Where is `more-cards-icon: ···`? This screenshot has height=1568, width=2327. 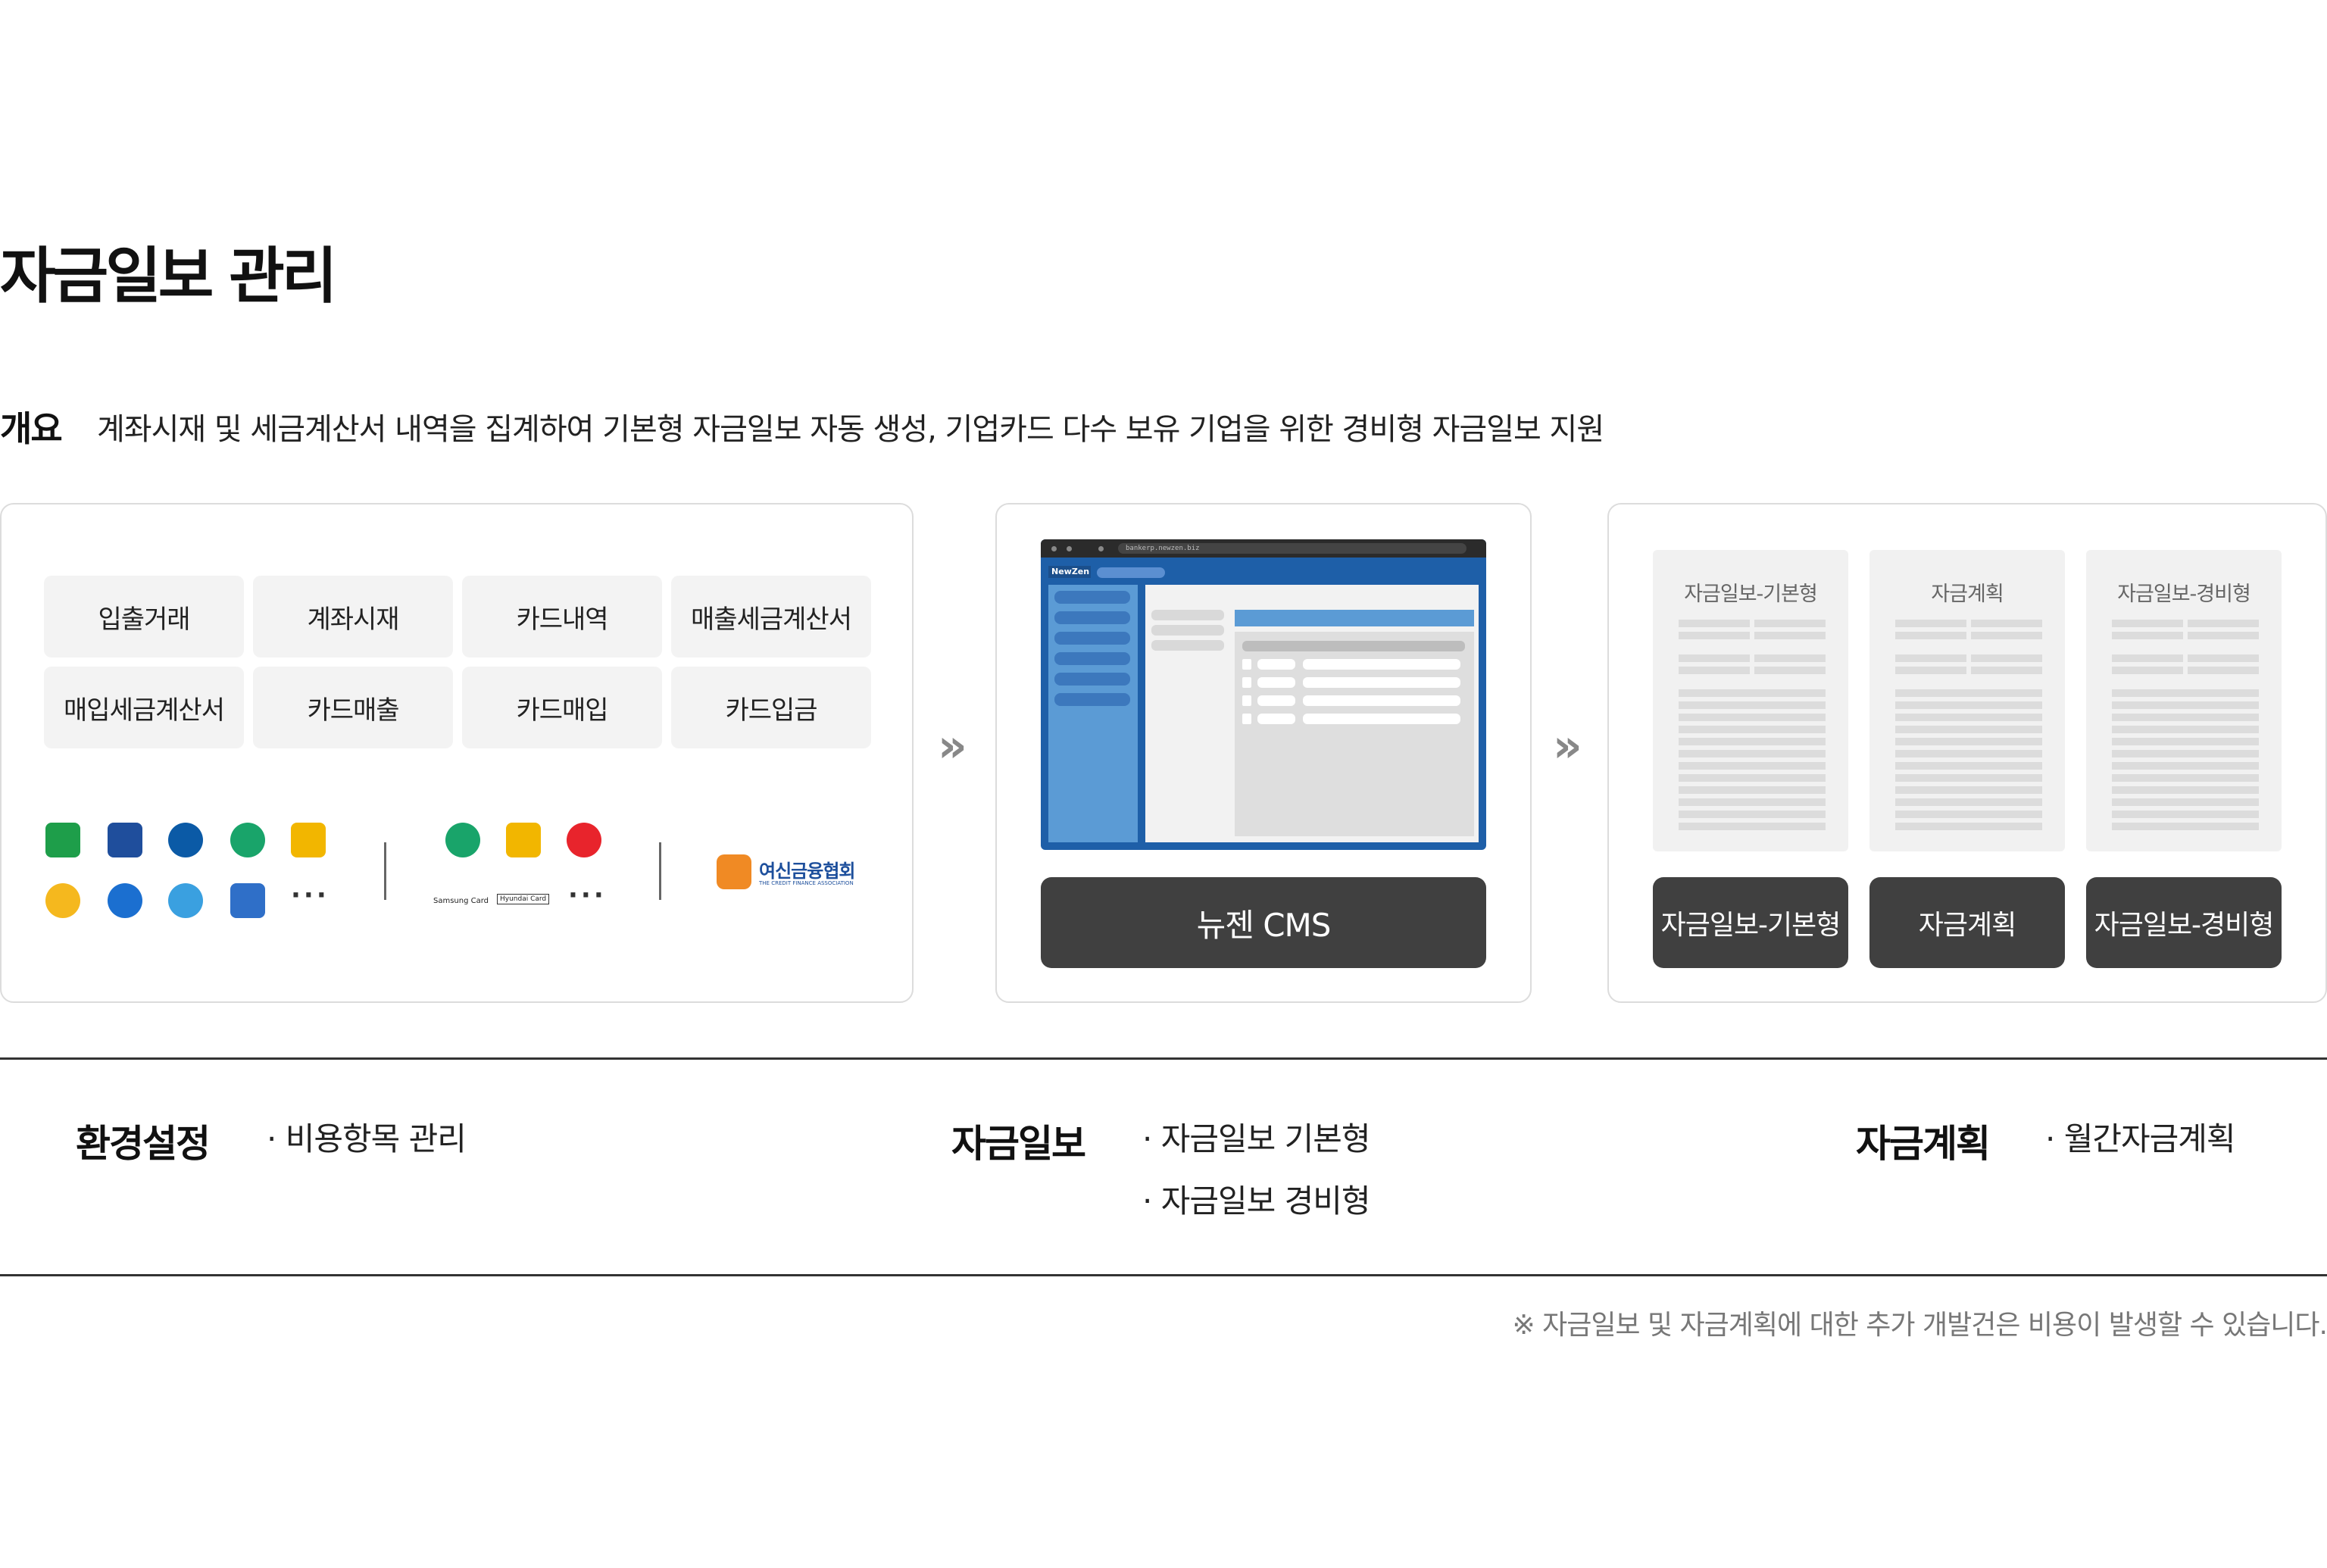 more-cards-icon: ··· is located at coordinates (587, 896).